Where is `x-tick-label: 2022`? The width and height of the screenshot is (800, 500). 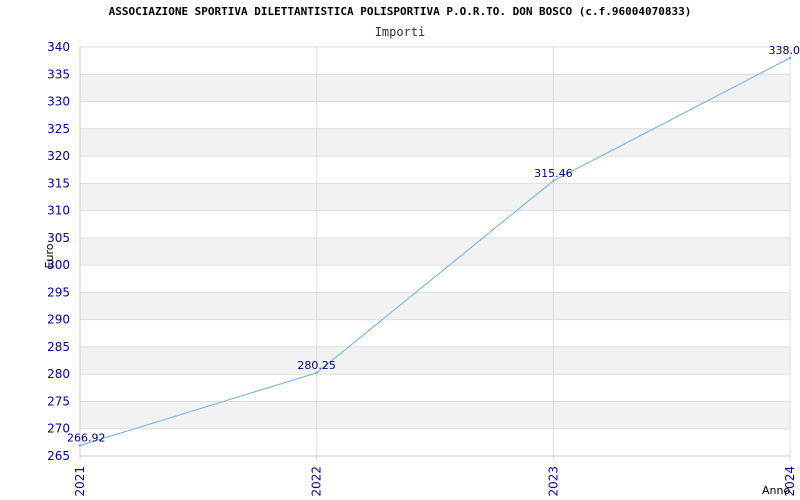 x-tick-label: 2022 is located at coordinates (317, 481).